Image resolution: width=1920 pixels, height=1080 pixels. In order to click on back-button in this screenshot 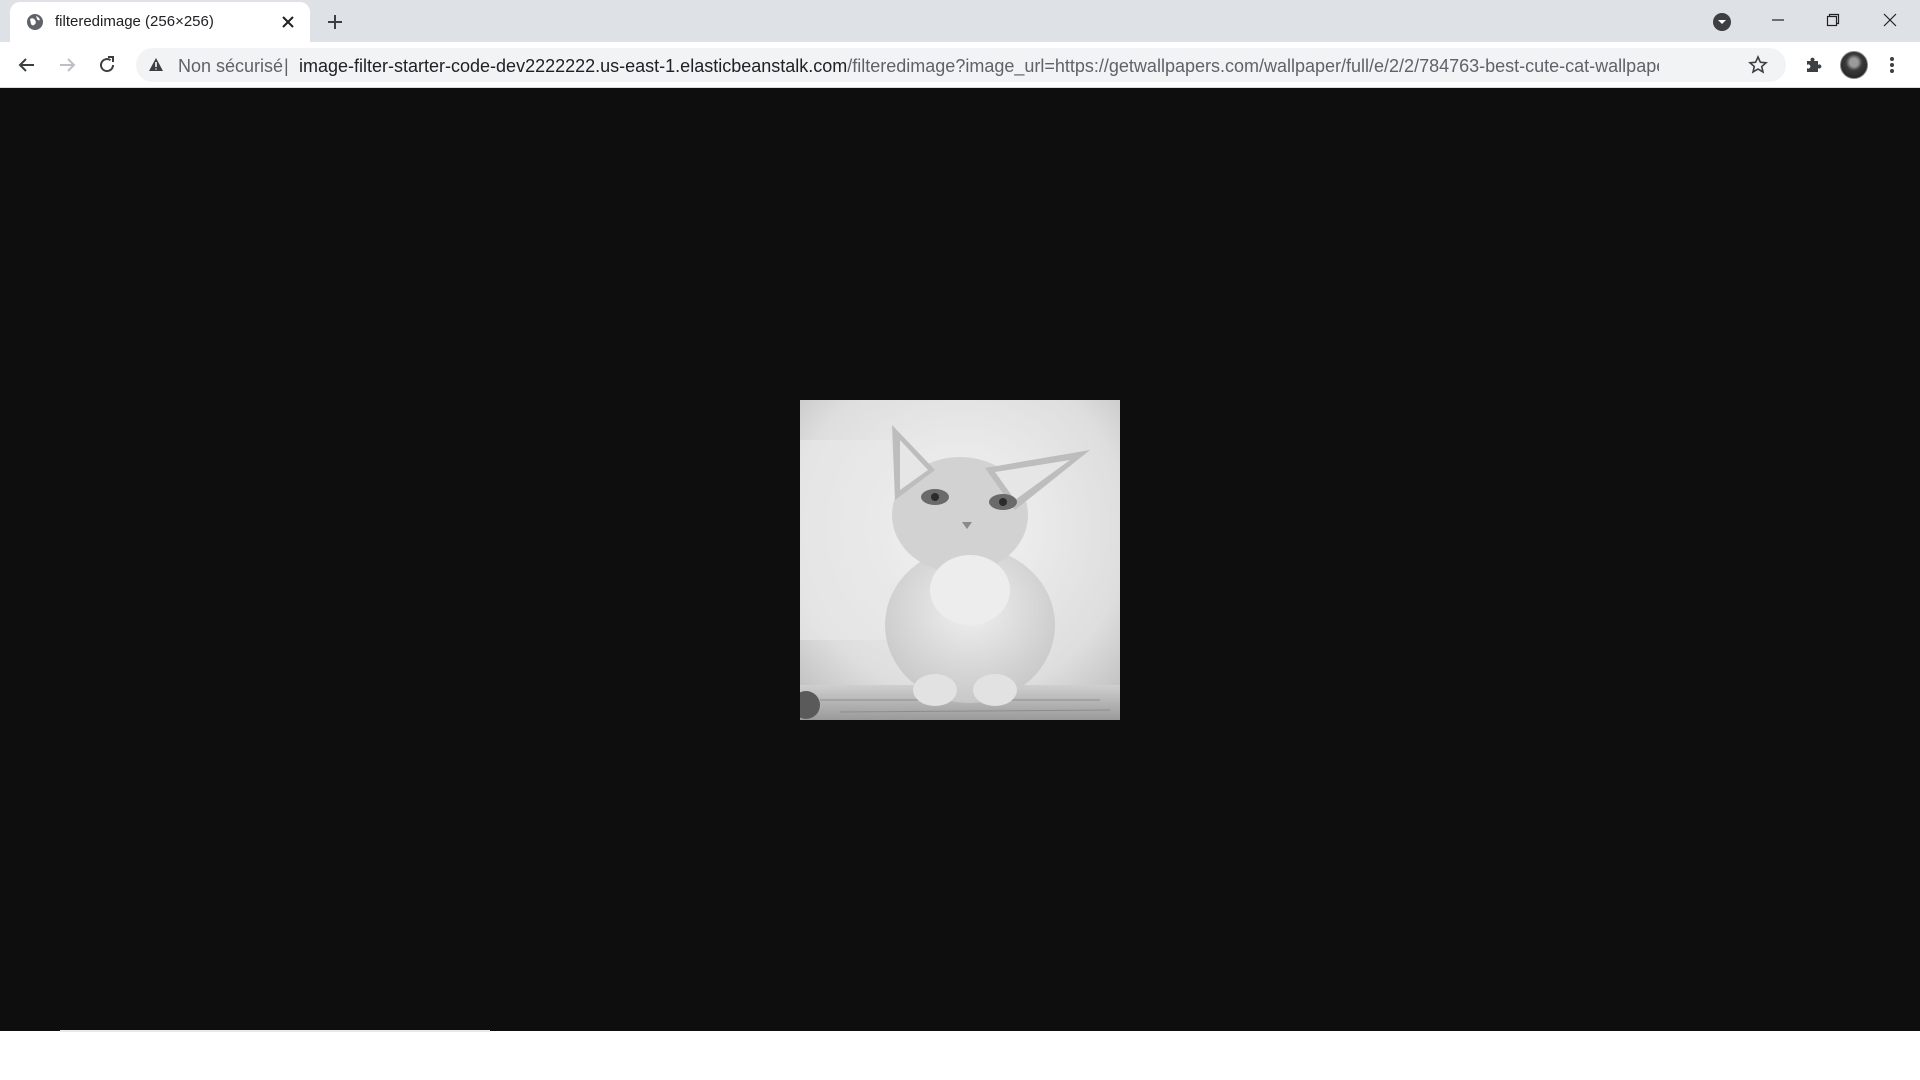, I will do `click(27, 65)`.